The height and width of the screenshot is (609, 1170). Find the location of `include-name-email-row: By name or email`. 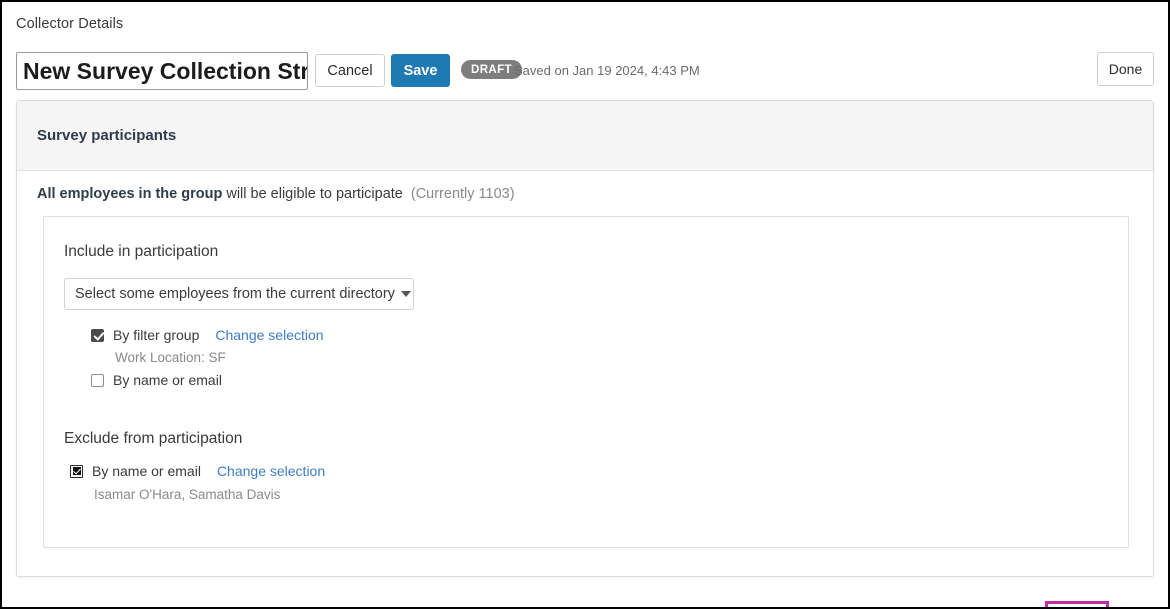

include-name-email-row: By name or email is located at coordinates (156, 380).